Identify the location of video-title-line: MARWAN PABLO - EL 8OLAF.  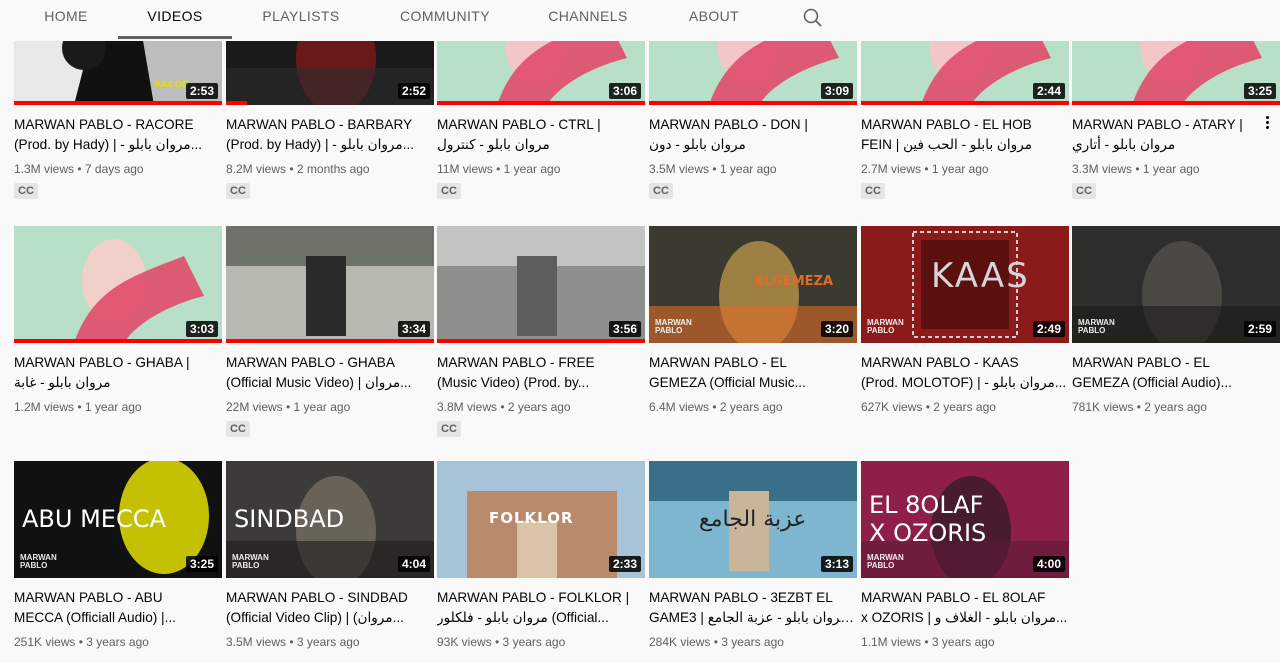
(953, 597).